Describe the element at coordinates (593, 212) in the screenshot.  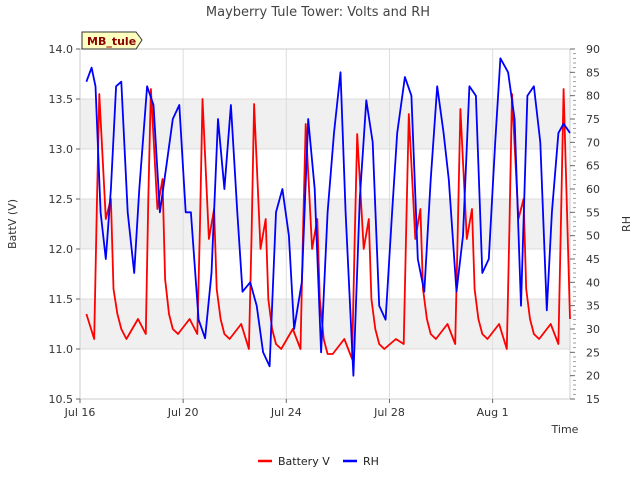
I see `y-right-tick-label: 55` at that location.